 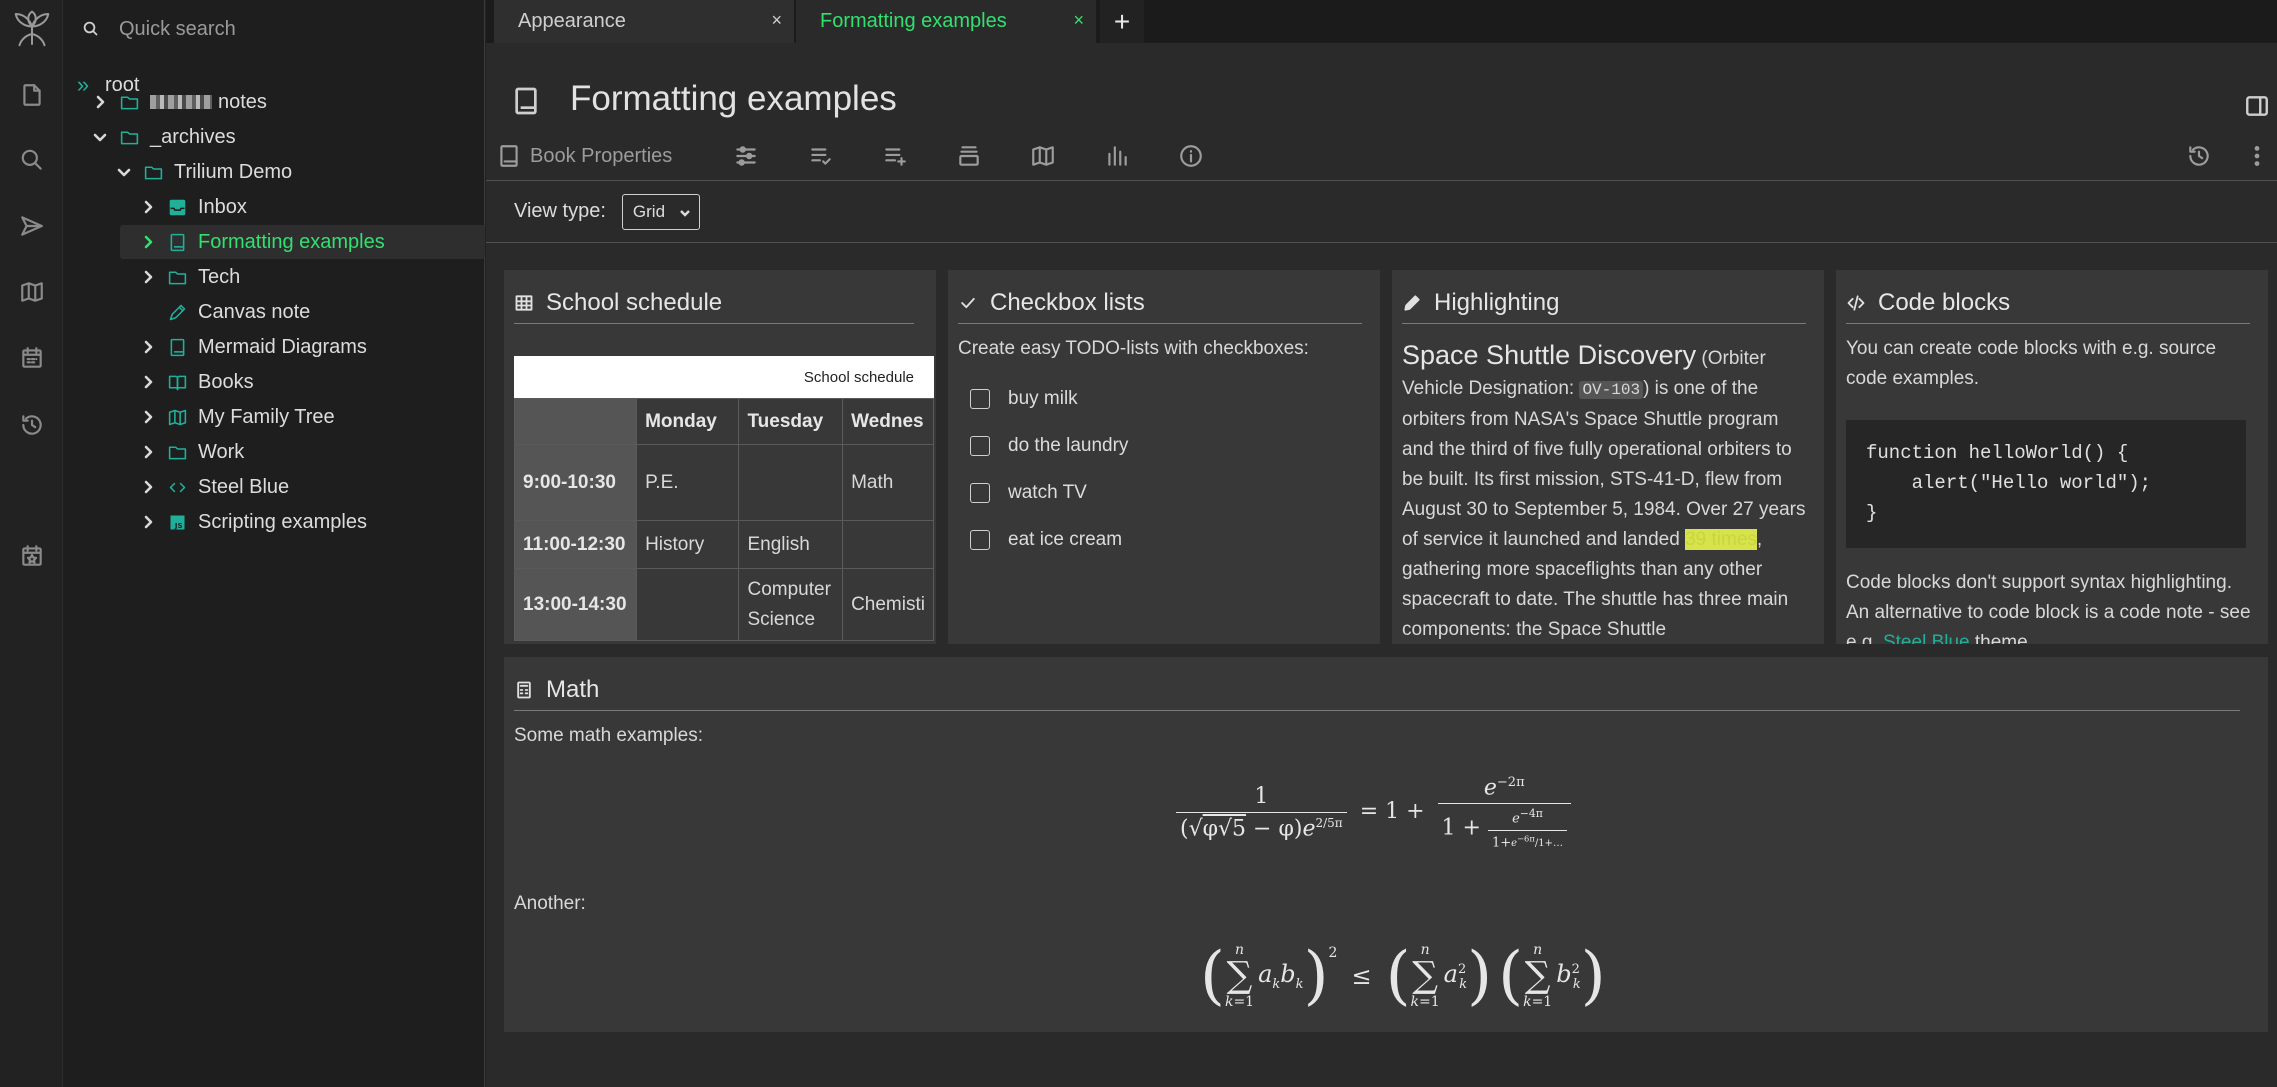 I want to click on quick-search, so click(x=274, y=29).